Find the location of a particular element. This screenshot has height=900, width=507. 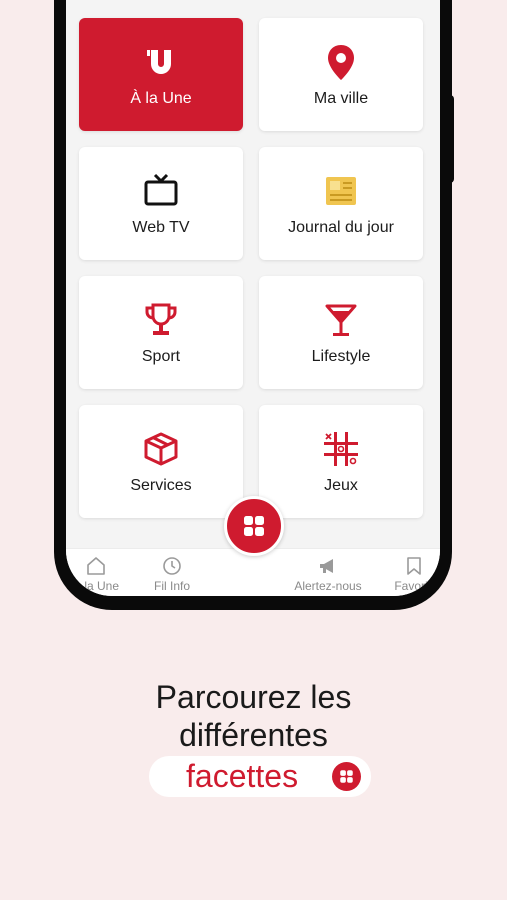

nav-label: Alertez-nous is located at coordinates (328, 586).